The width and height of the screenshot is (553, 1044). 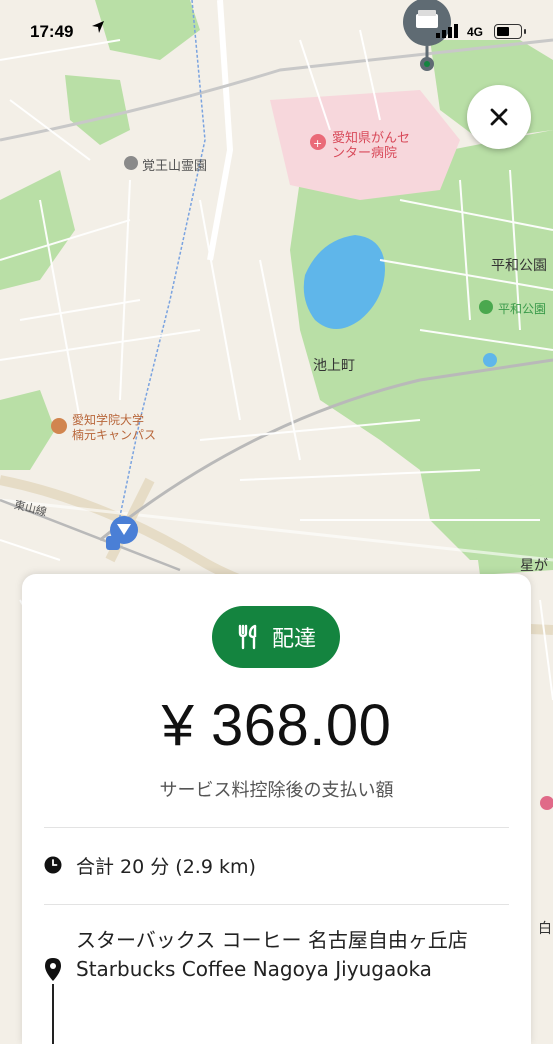 I want to click on map-label-university: 愛知学院大学 楠元キャンパス, so click(x=114, y=427).